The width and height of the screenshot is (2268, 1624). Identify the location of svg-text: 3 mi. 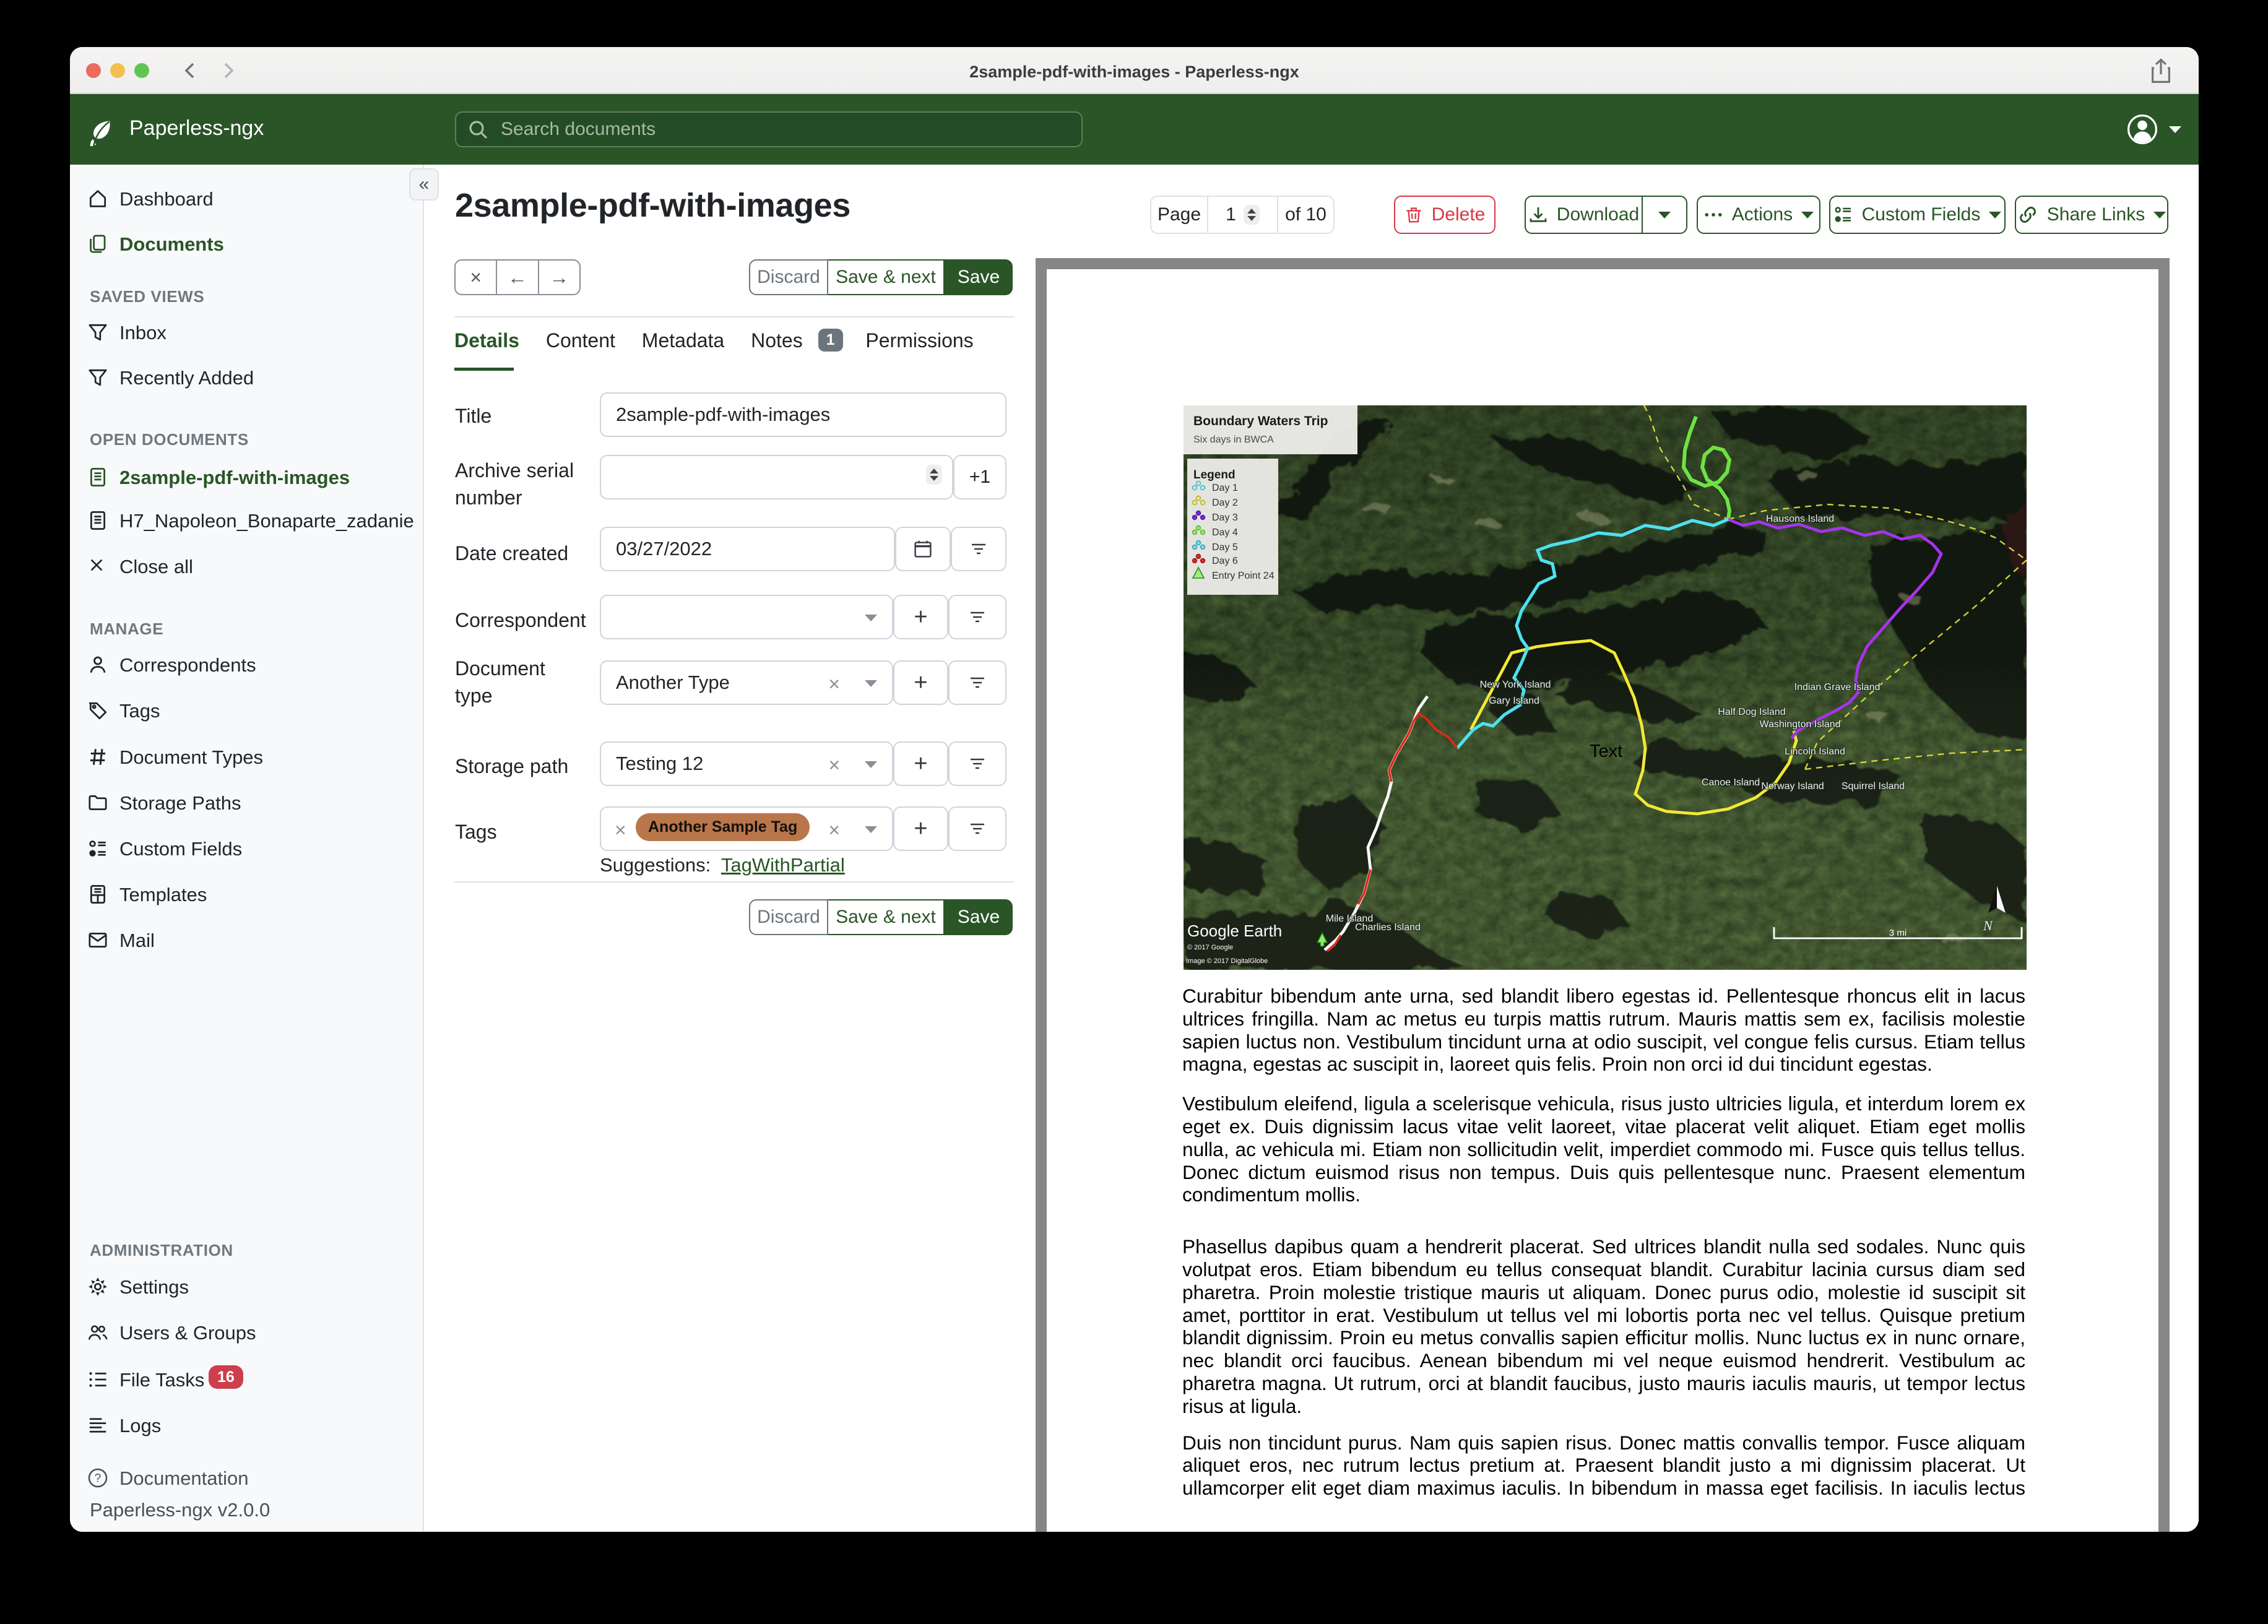
(1898, 933).